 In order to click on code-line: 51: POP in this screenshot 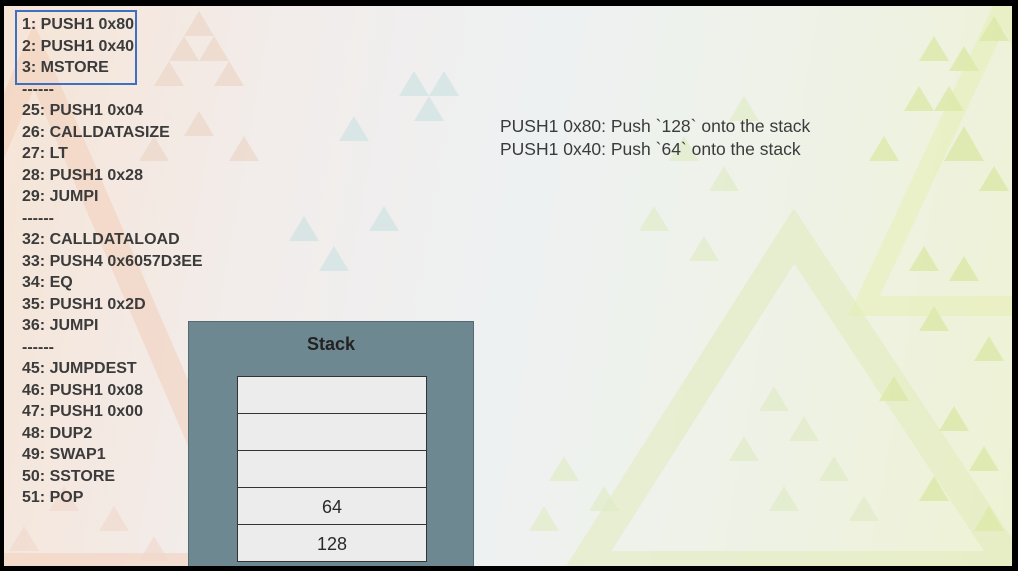, I will do `click(53, 497)`.